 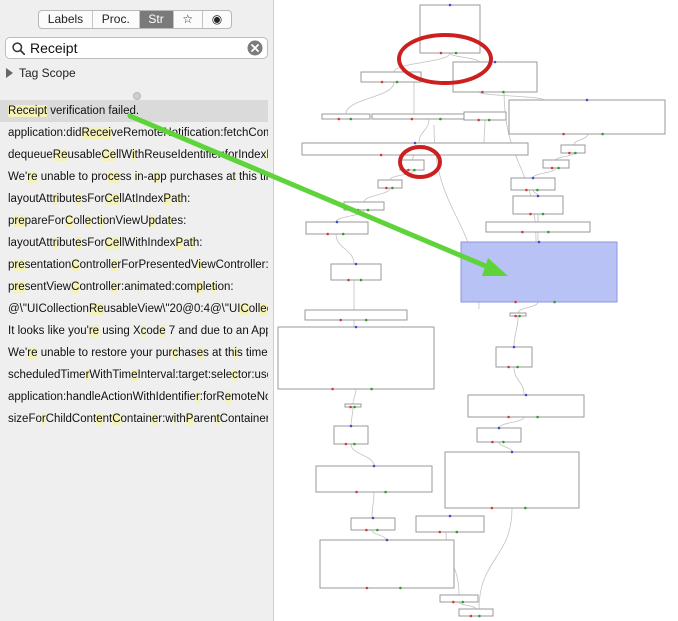 What do you see at coordinates (66, 19) in the screenshot?
I see `tab-labels: Labels` at bounding box center [66, 19].